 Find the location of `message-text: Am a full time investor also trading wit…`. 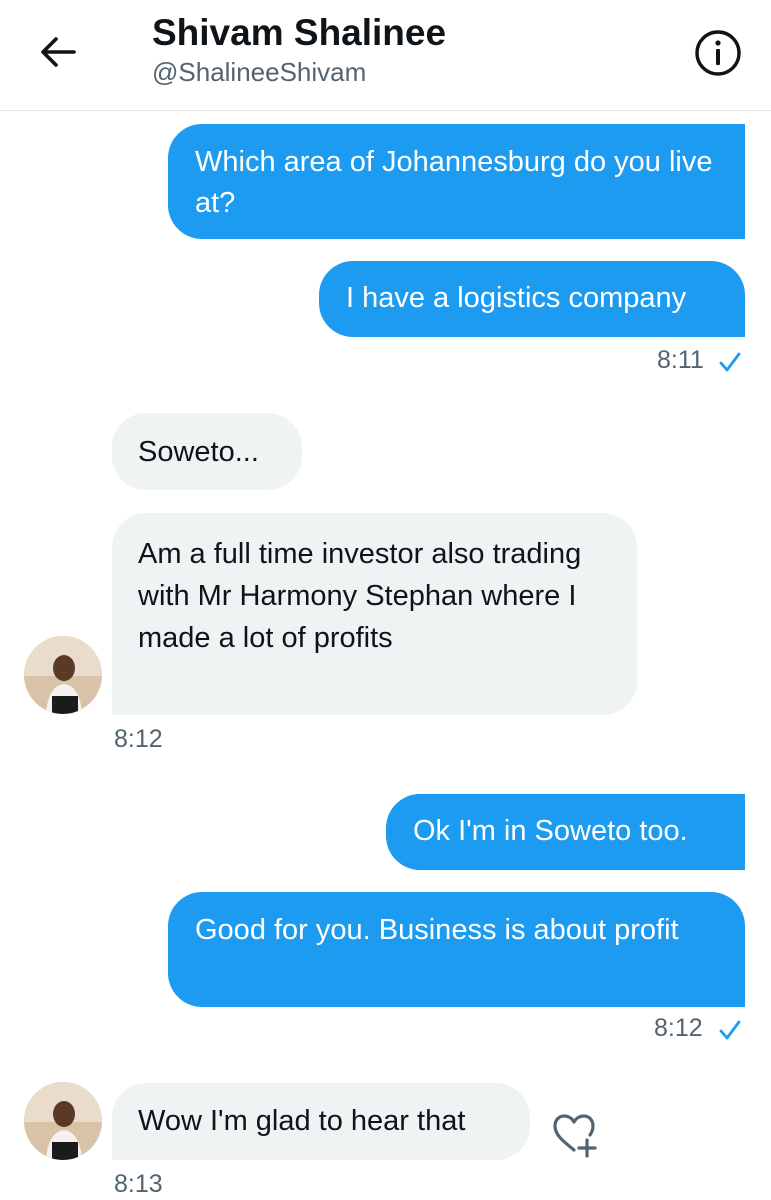

message-text: Am a full time investor also trading wit… is located at coordinates (360, 596).